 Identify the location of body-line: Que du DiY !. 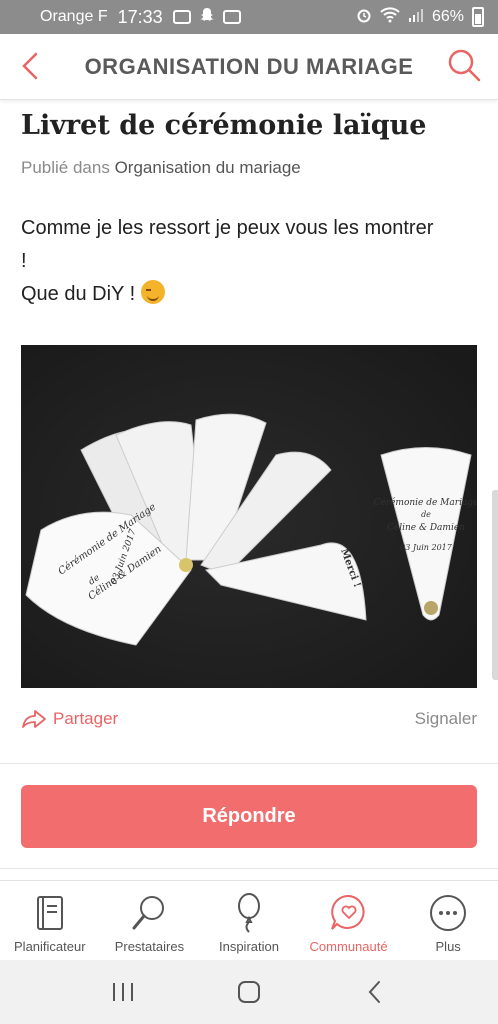
(78, 294).